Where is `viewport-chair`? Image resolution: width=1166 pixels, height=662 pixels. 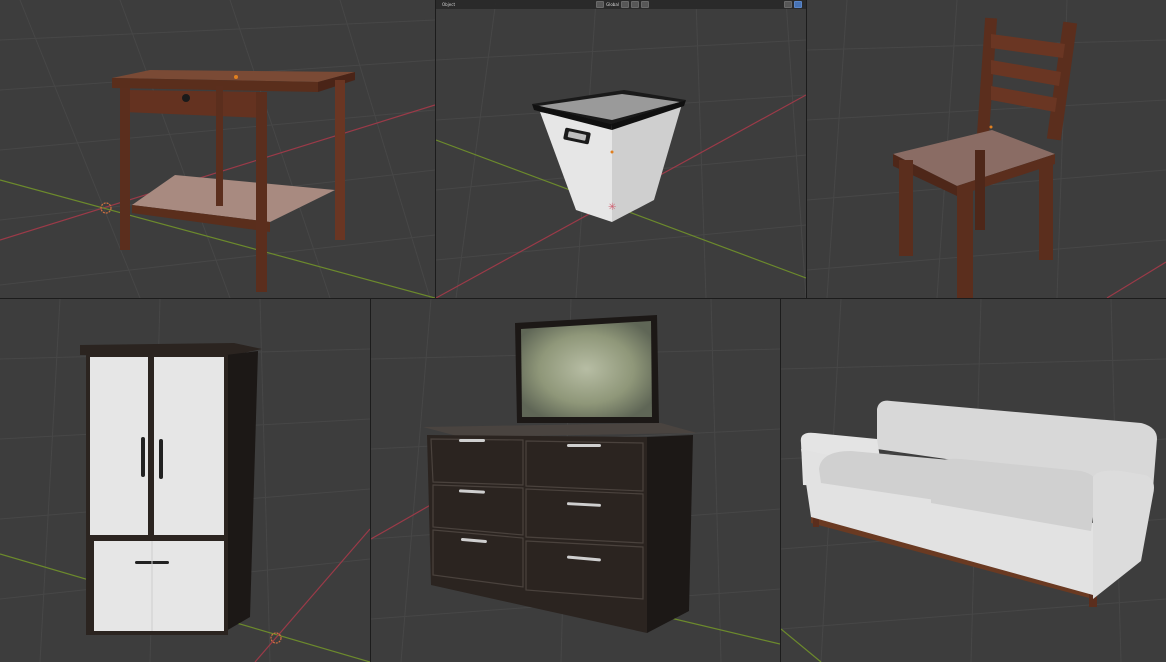 viewport-chair is located at coordinates (986, 149).